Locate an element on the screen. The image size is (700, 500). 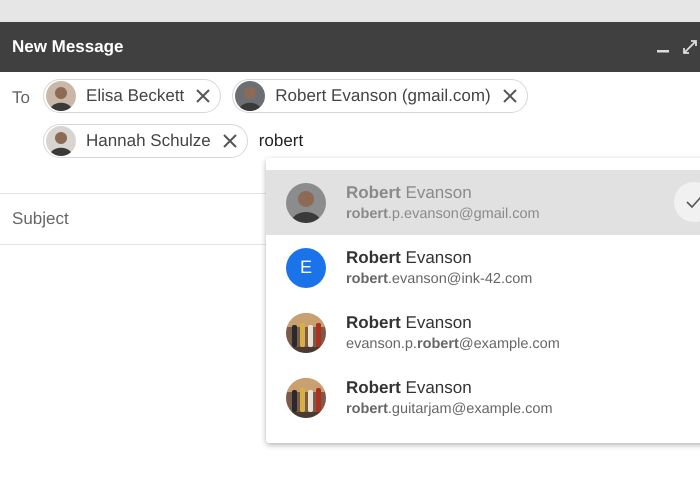
suggestion-item: E Robert Evanson robert.evanson@ink-42.com is located at coordinates (483, 267).